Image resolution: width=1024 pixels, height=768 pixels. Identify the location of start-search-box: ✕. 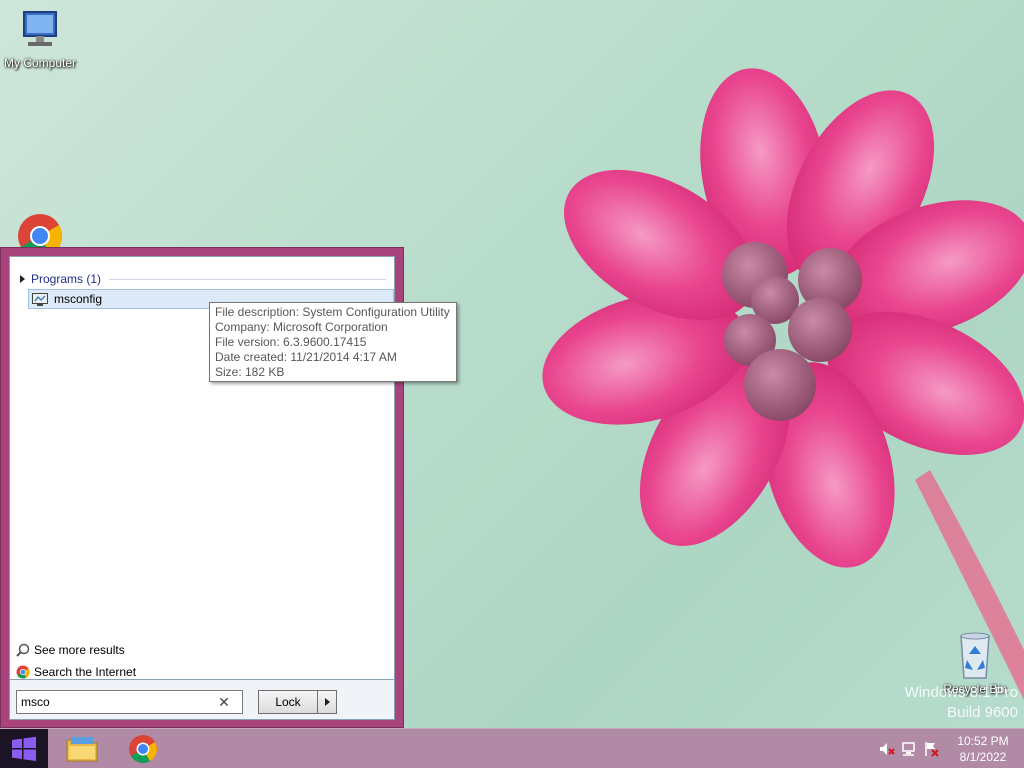
(129, 702).